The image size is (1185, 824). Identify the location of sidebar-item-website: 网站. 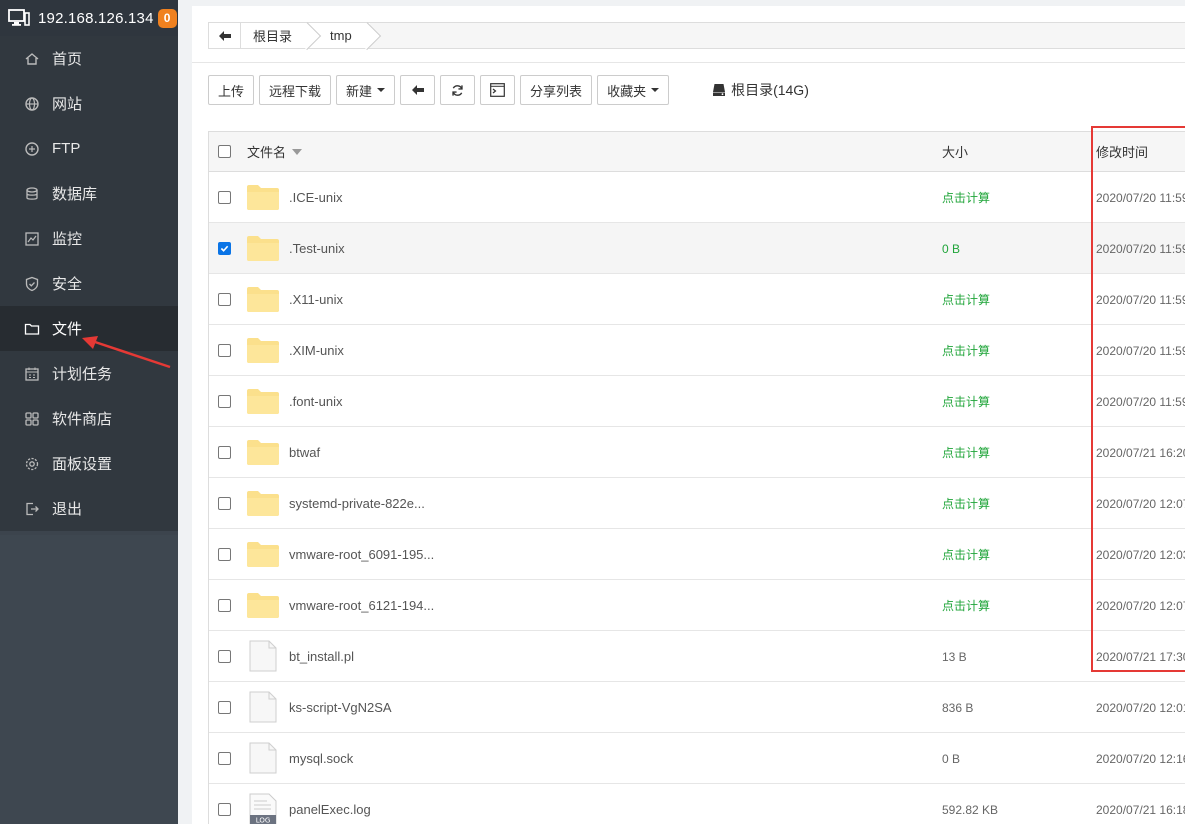
(89, 103).